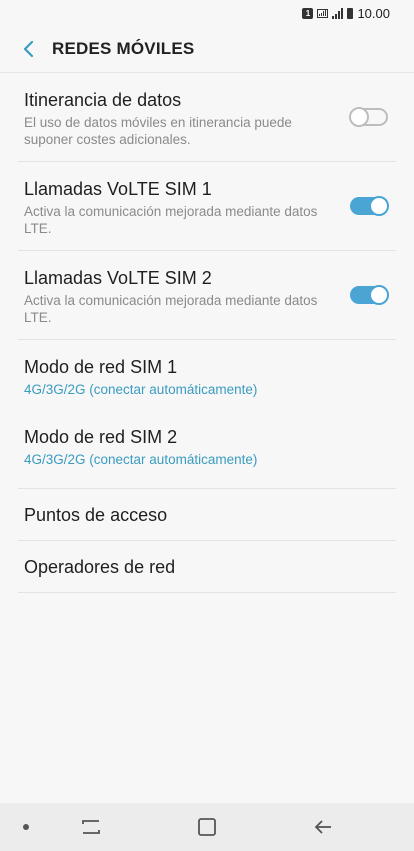  Describe the element at coordinates (207, 49) in the screenshot. I see `app-bar: REDES MÓVILES` at that location.